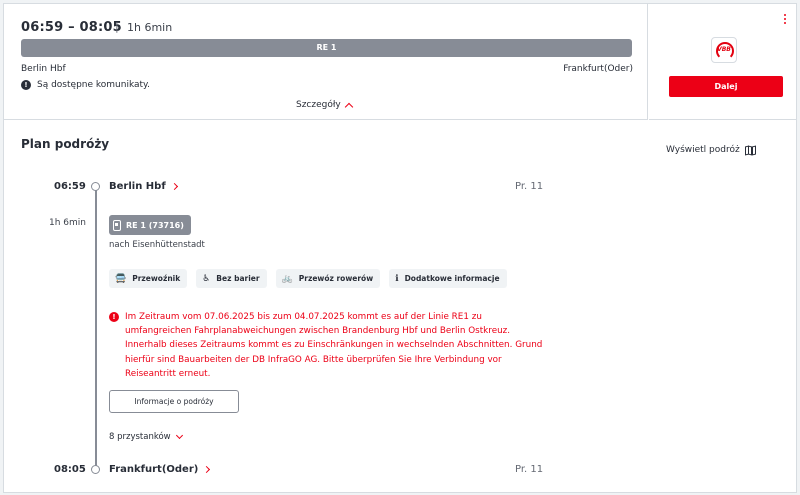 Image resolution: width=800 pixels, height=495 pixels. Describe the element at coordinates (157, 245) in the screenshot. I see `train-direction: nach Eisenhüttenstadt` at that location.